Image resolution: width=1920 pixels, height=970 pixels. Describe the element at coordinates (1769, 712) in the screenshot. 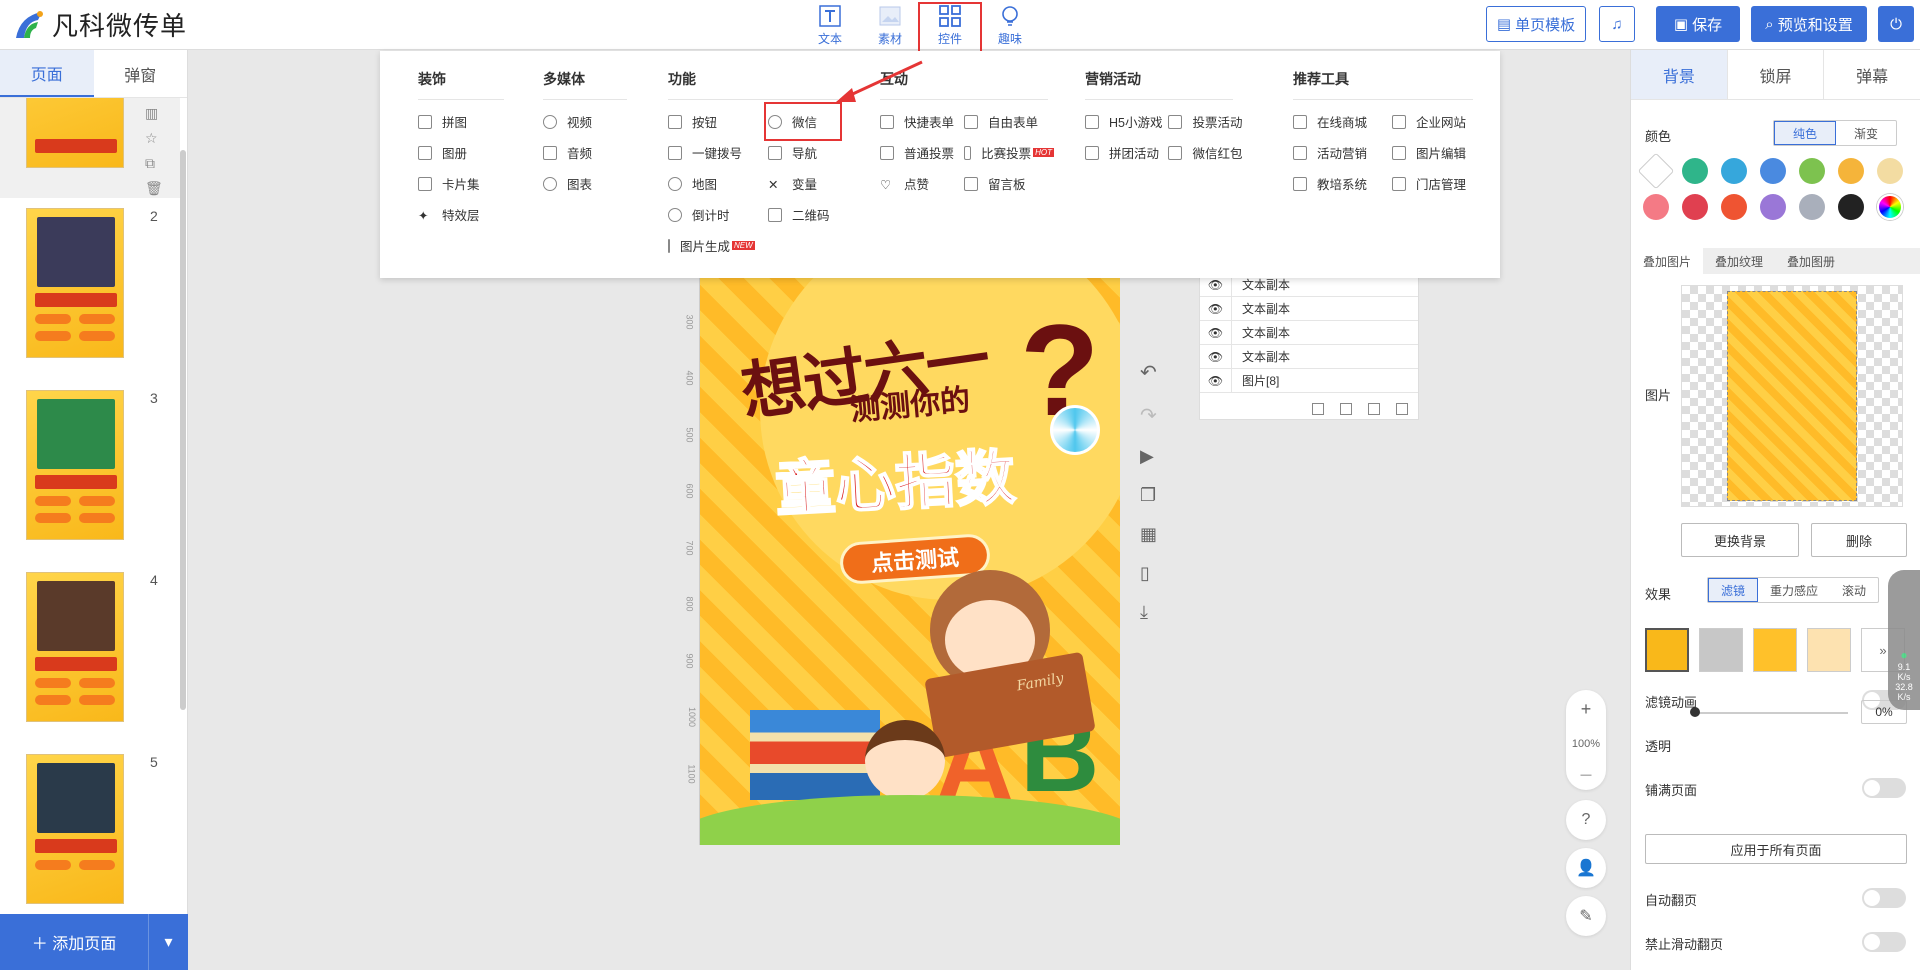

I see `opacity-slider` at that location.